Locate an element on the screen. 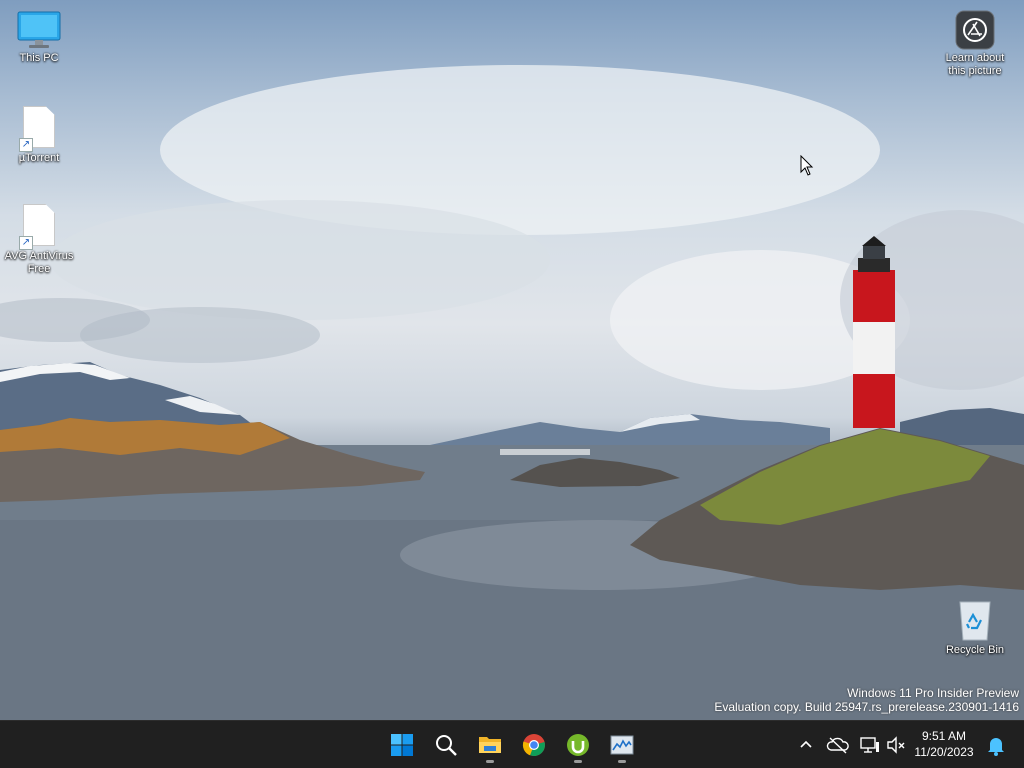 This screenshot has height=768, width=1024. desktop-icon-label: µTorrent is located at coordinates (39, 158).